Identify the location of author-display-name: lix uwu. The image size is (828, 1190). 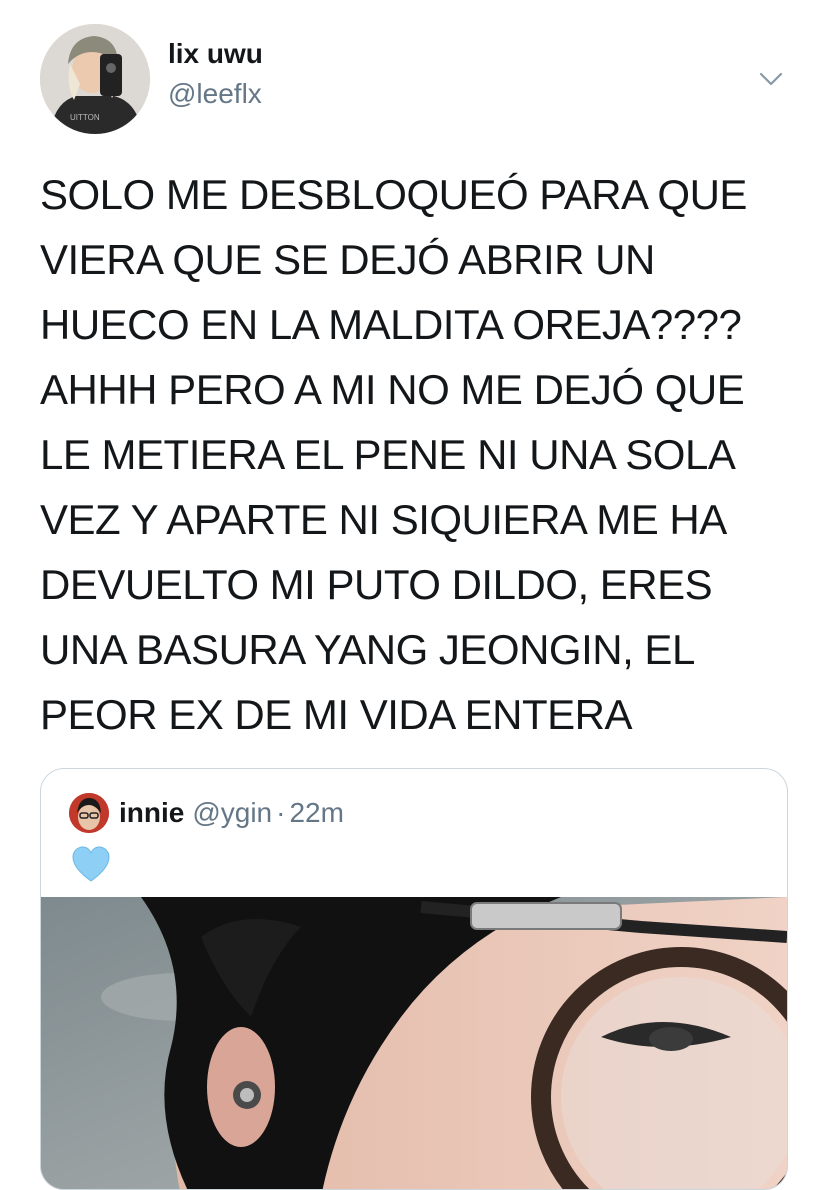
(215, 54).